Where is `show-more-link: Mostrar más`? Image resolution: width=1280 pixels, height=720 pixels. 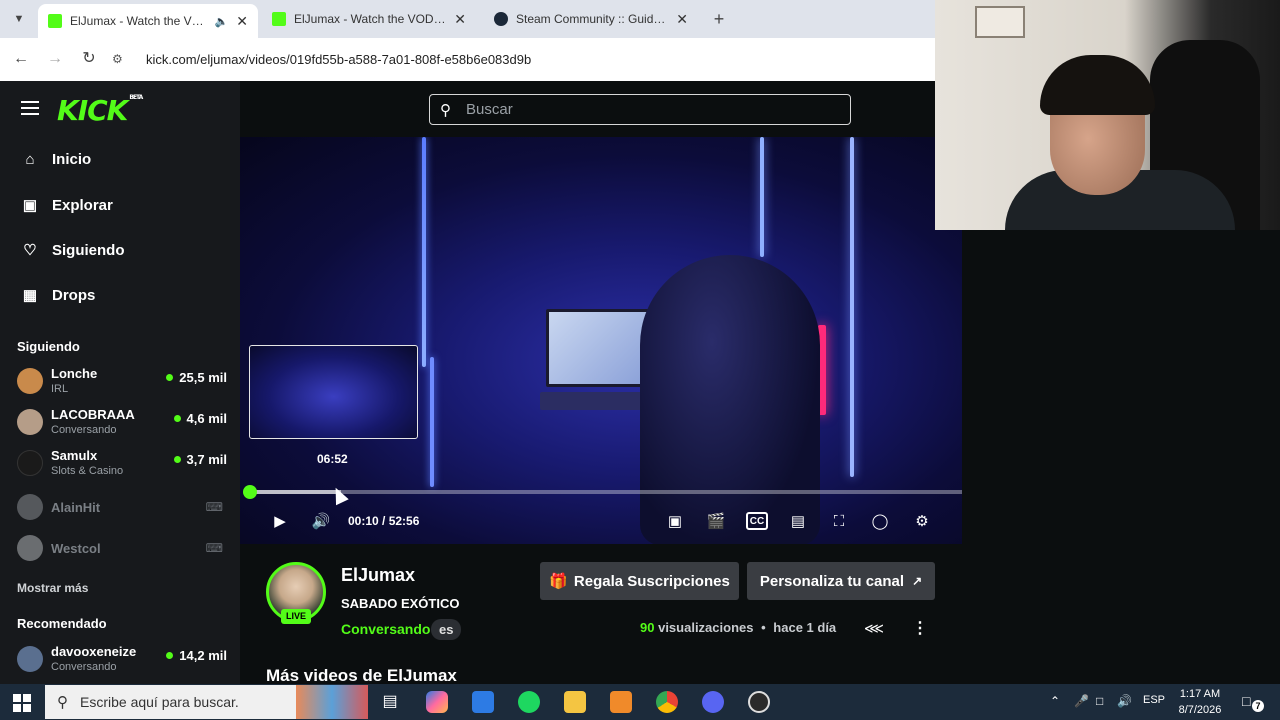
show-more-link: Mostrar más is located at coordinates (52, 588).